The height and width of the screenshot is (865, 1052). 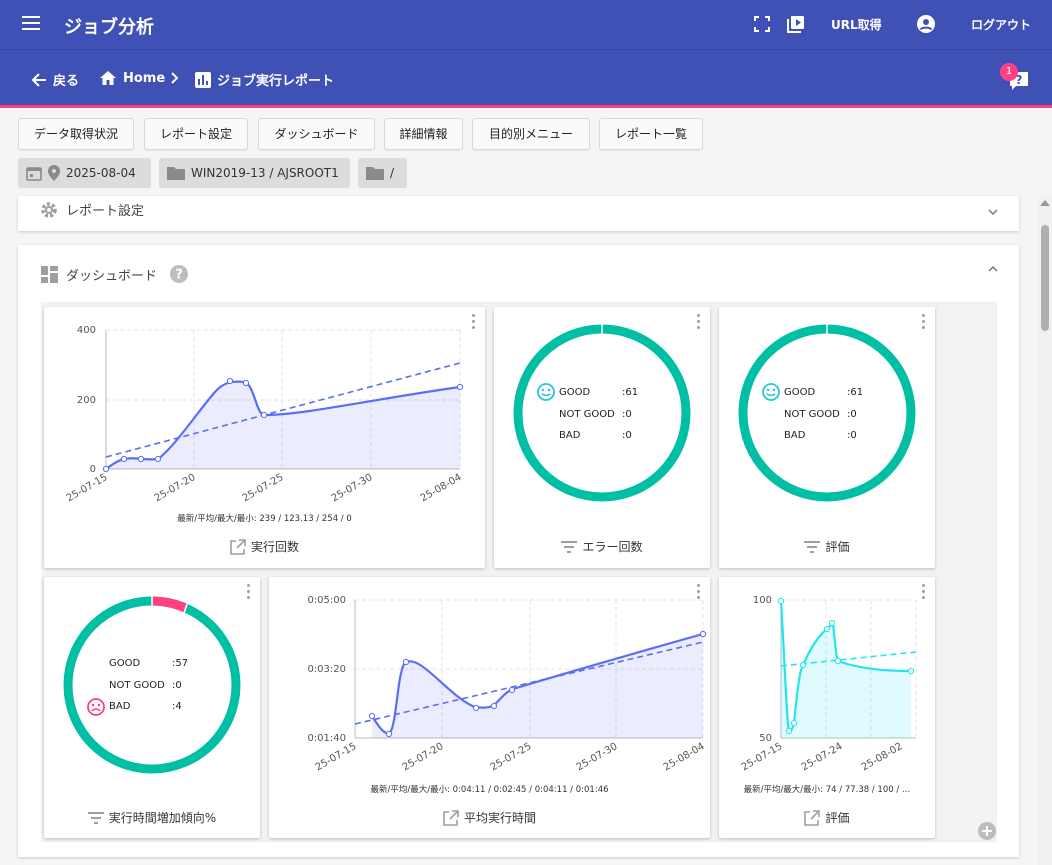 I want to click on evaluation-donut-title: 評価, so click(x=837, y=547).